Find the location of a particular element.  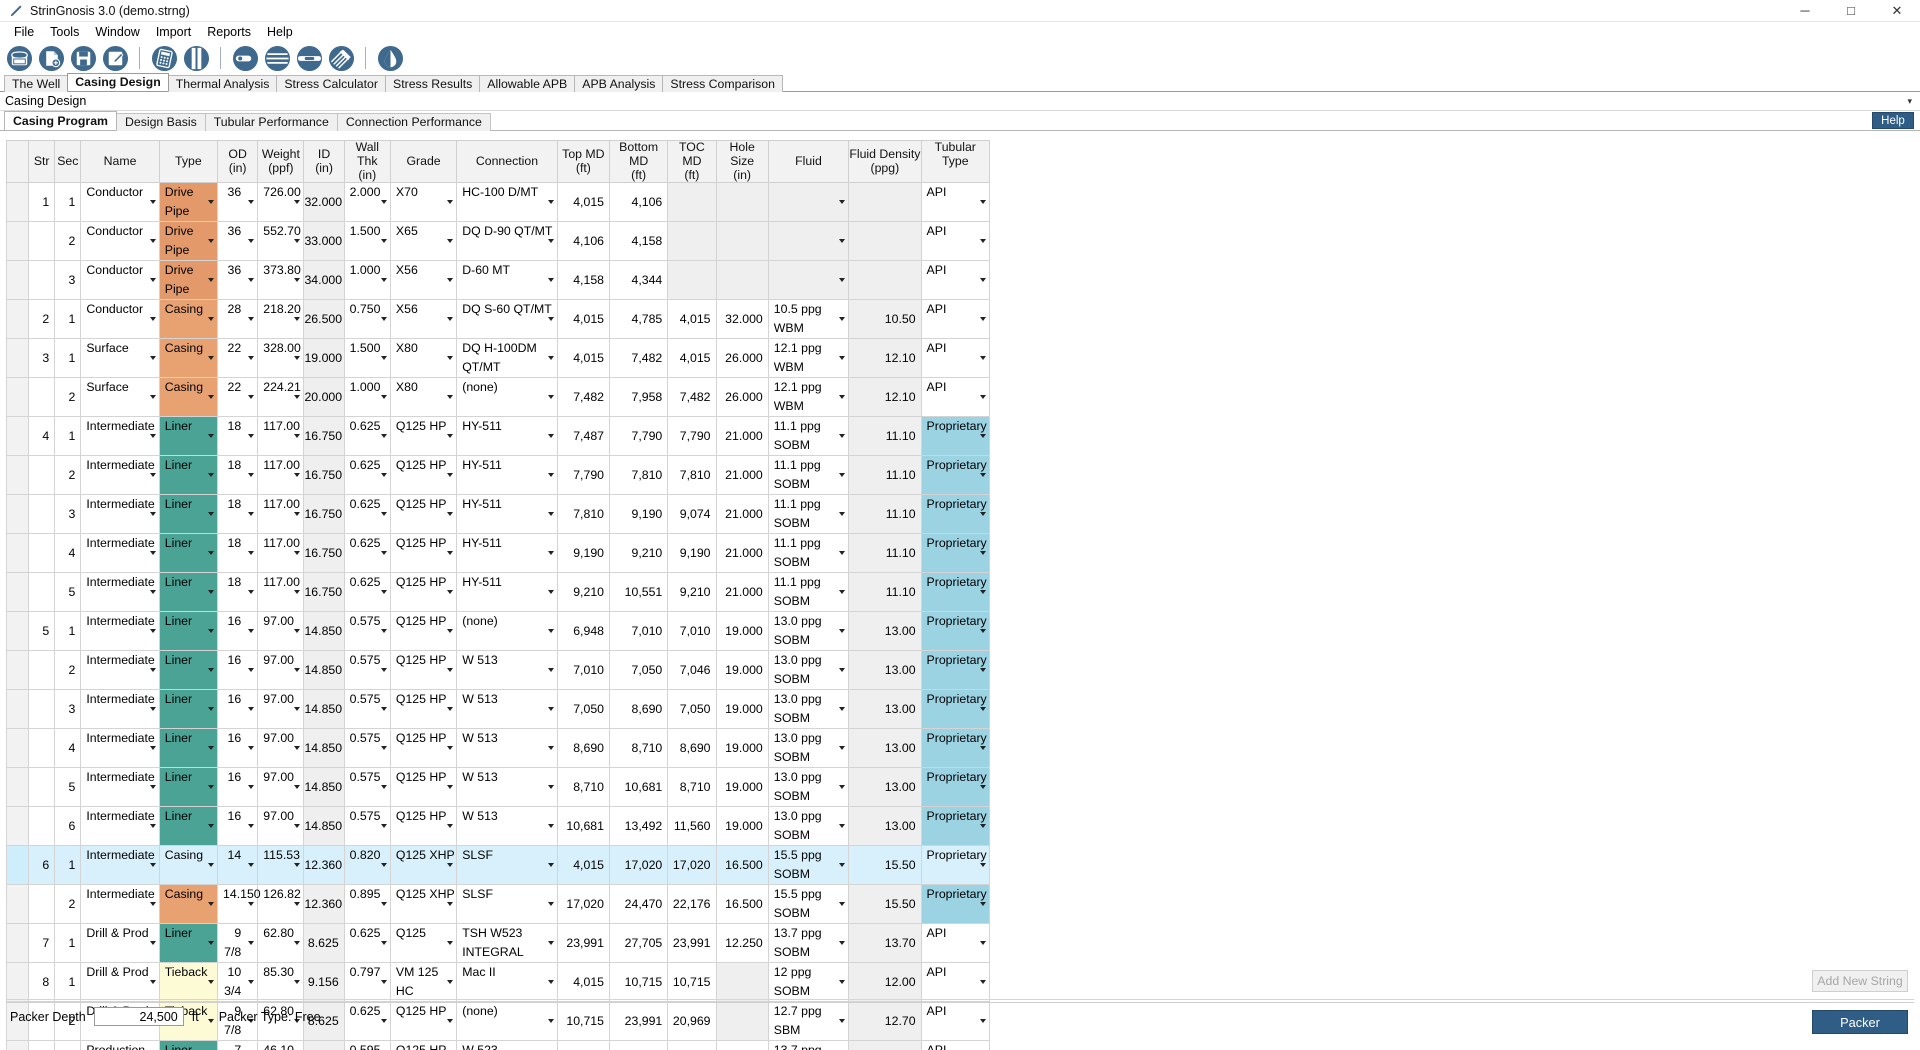

col-type: Type is located at coordinates (188, 161).